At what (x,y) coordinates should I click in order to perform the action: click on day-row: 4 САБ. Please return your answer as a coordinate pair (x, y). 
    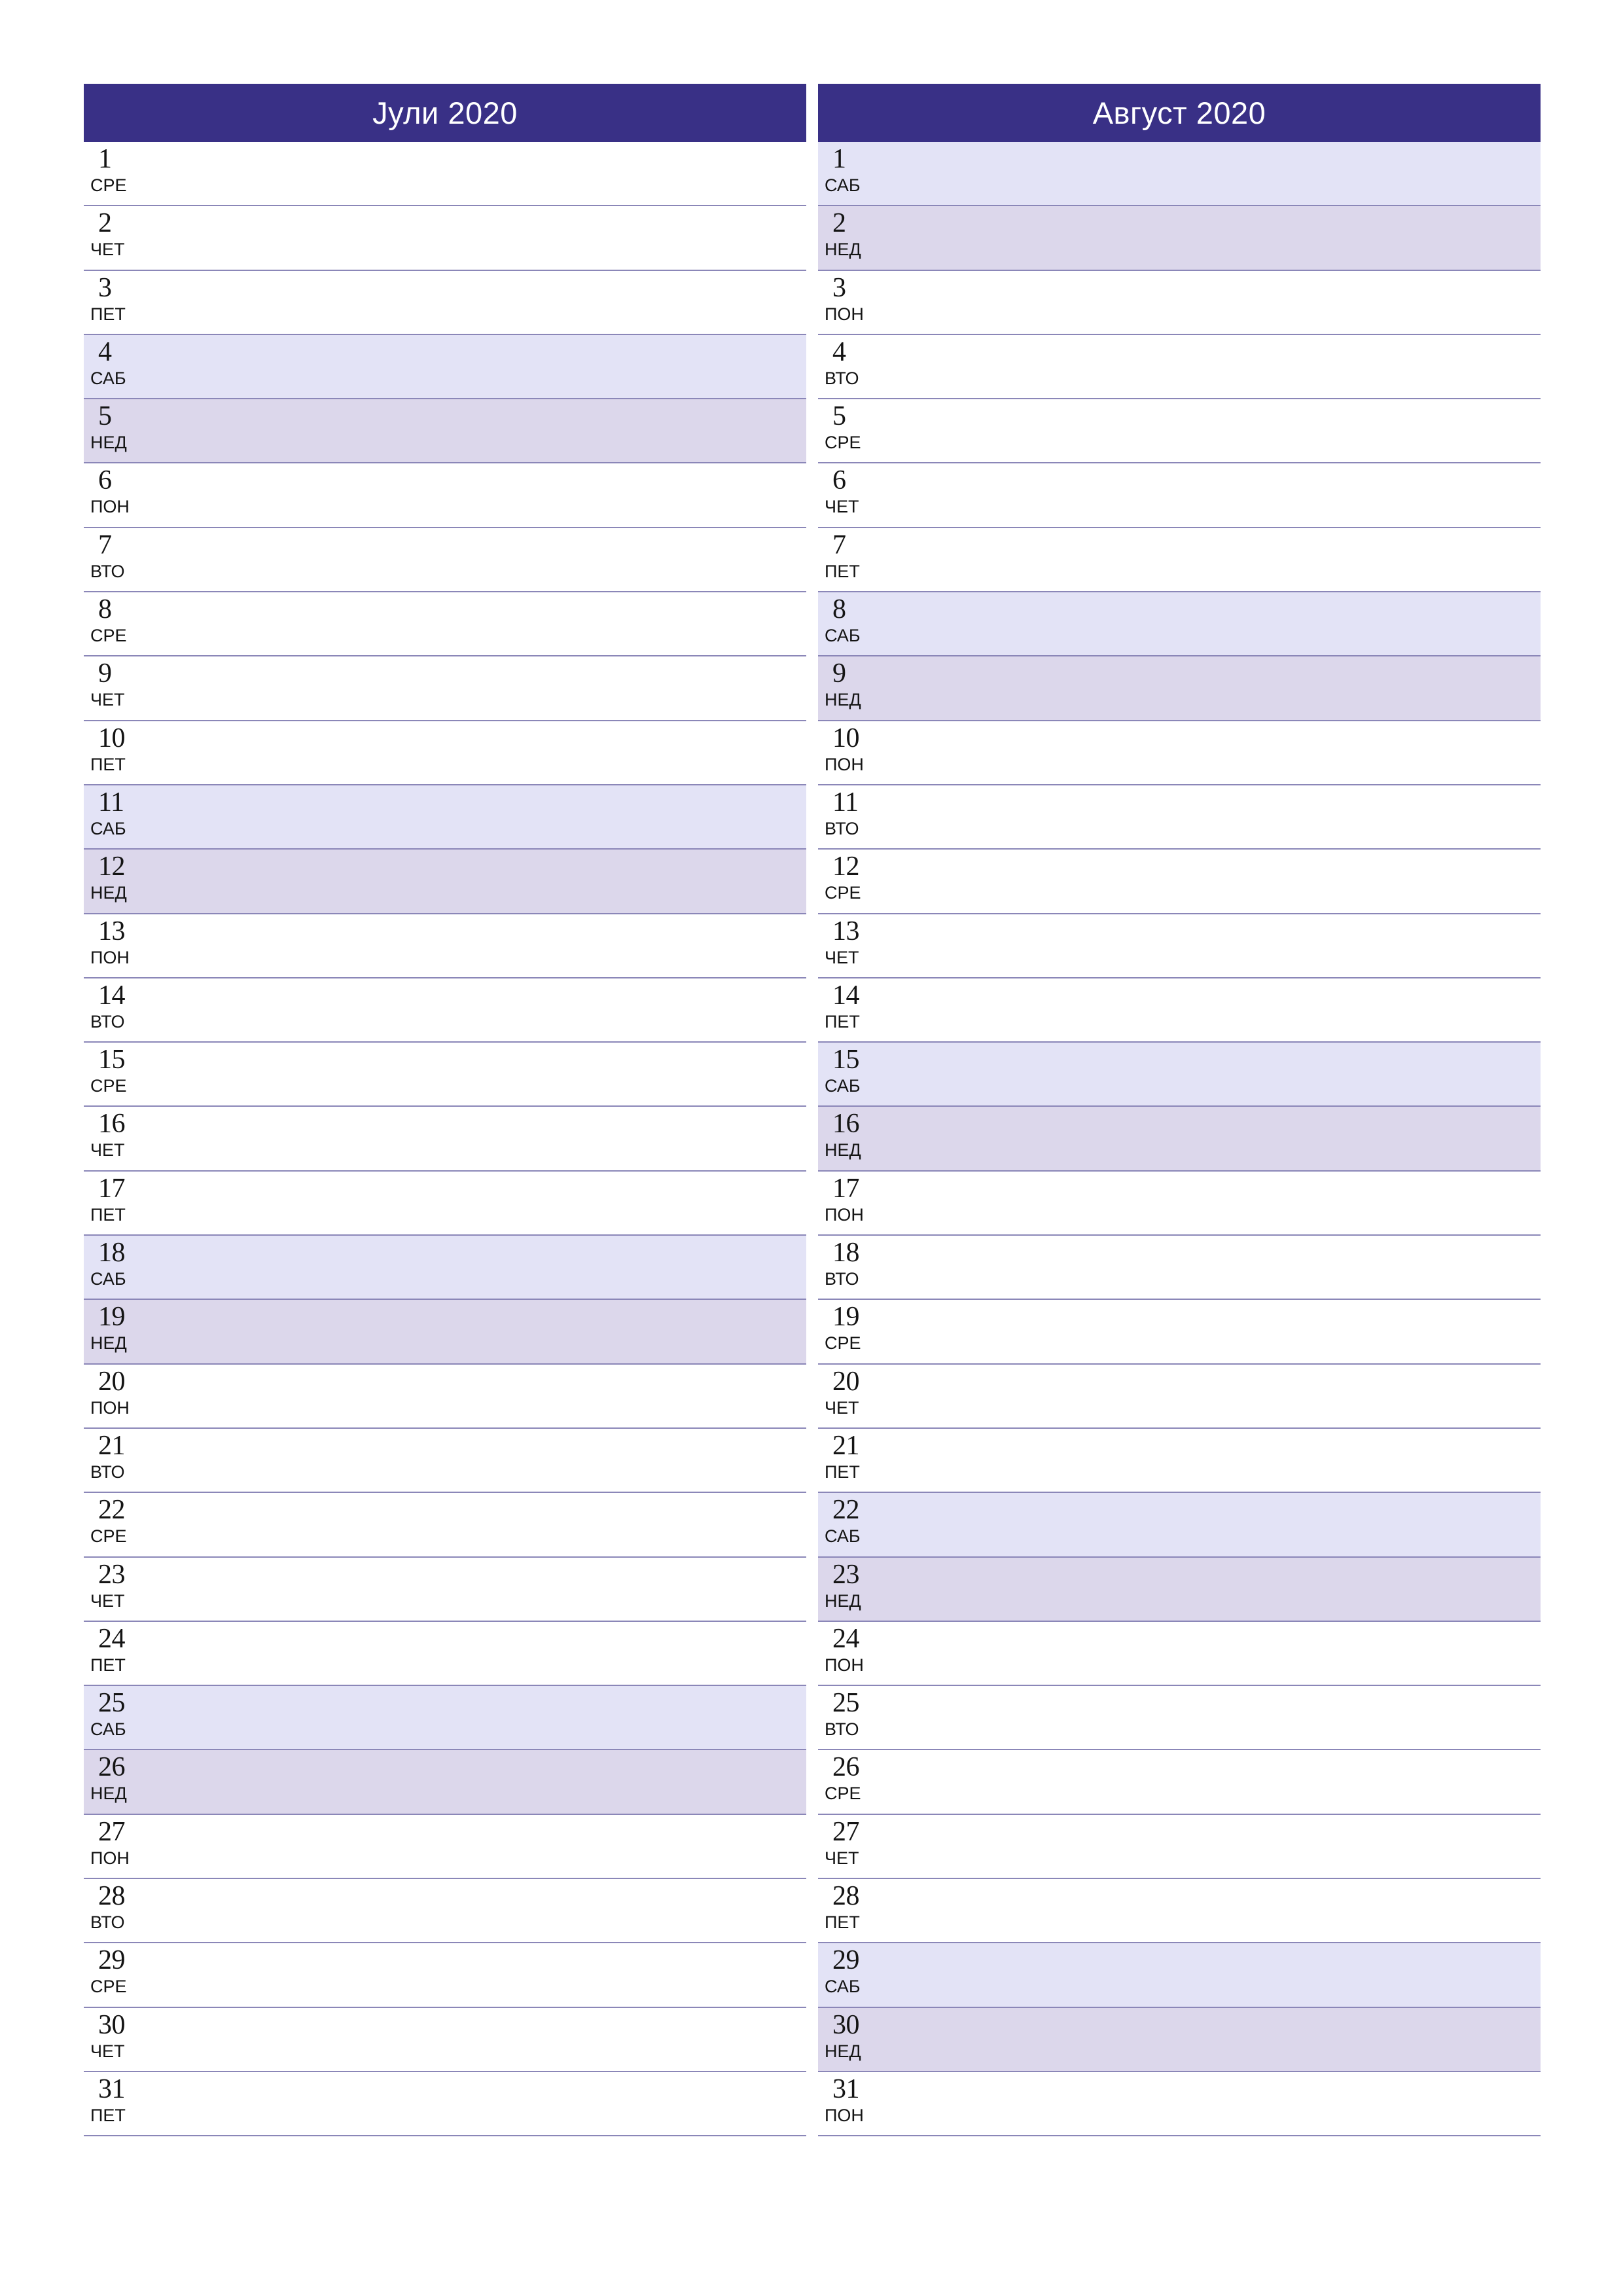
    Looking at the image, I should click on (445, 367).